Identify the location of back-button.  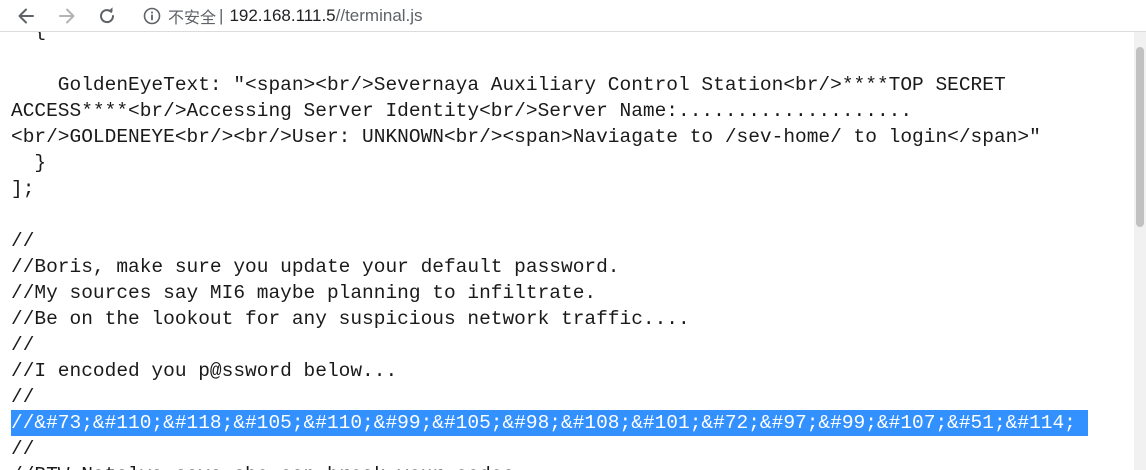
(26, 16).